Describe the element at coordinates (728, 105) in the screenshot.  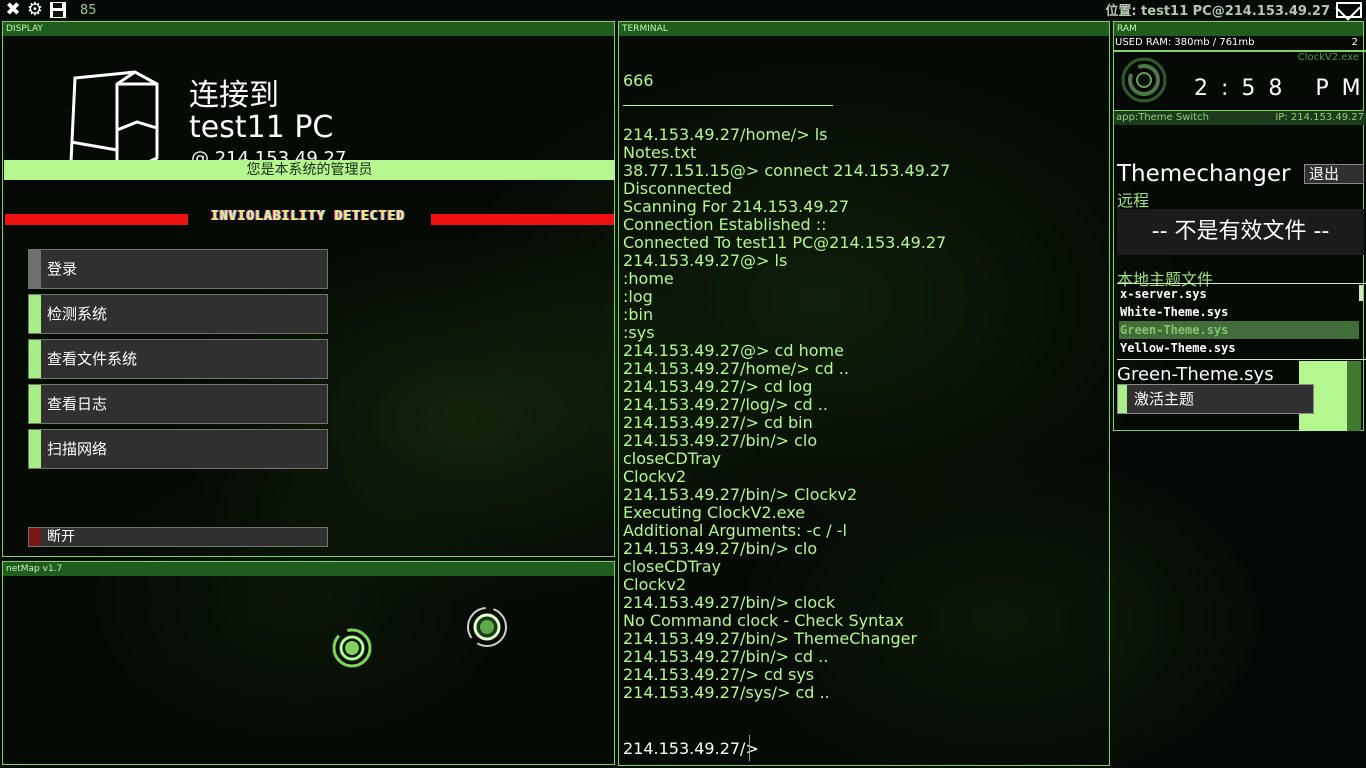
I see `terminal-separator` at that location.